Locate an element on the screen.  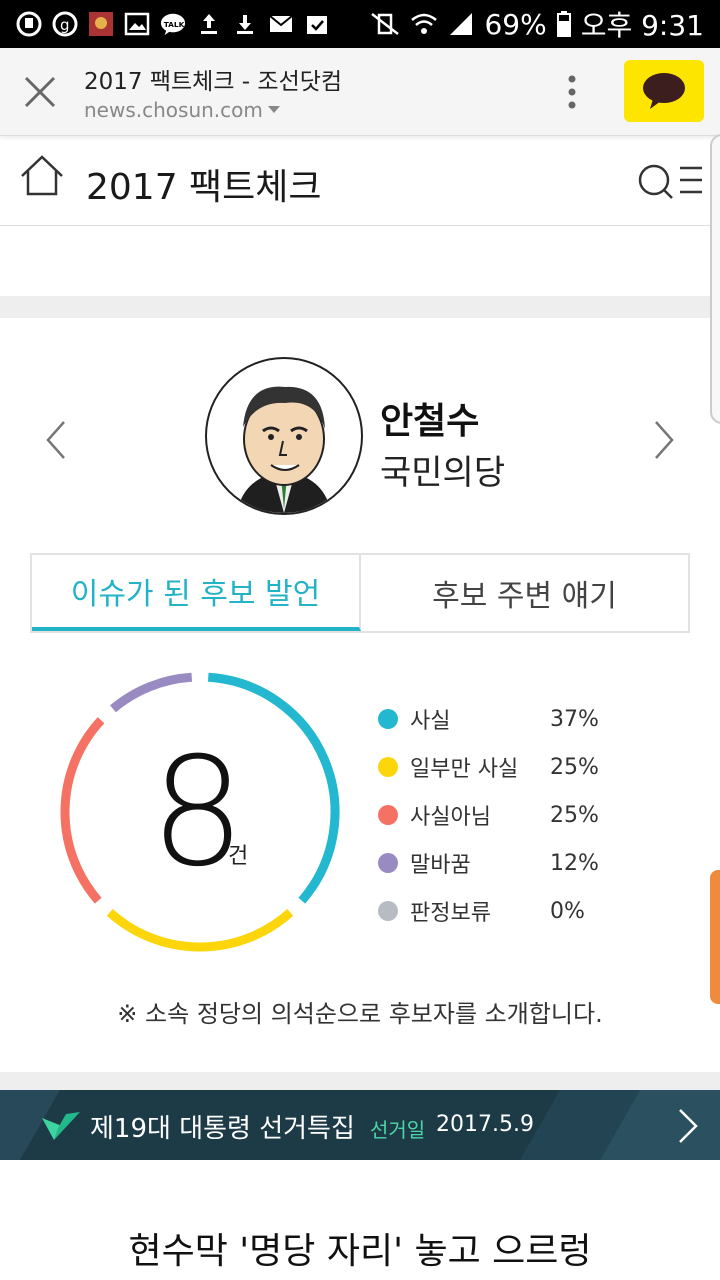
browser-page-title: 2017 팩트체크 - 조선닷컴 is located at coordinates (213, 82).